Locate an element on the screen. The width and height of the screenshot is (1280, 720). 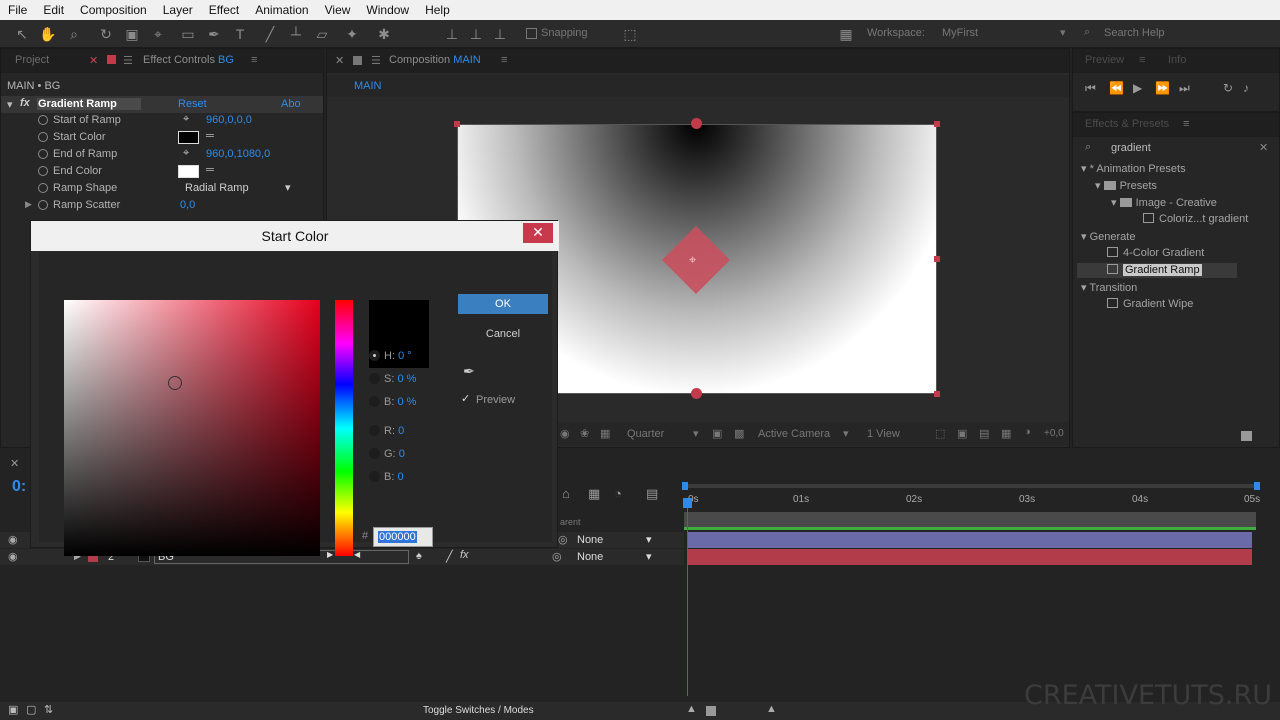
play-icon: ▶ is located at coordinates (1137, 88).